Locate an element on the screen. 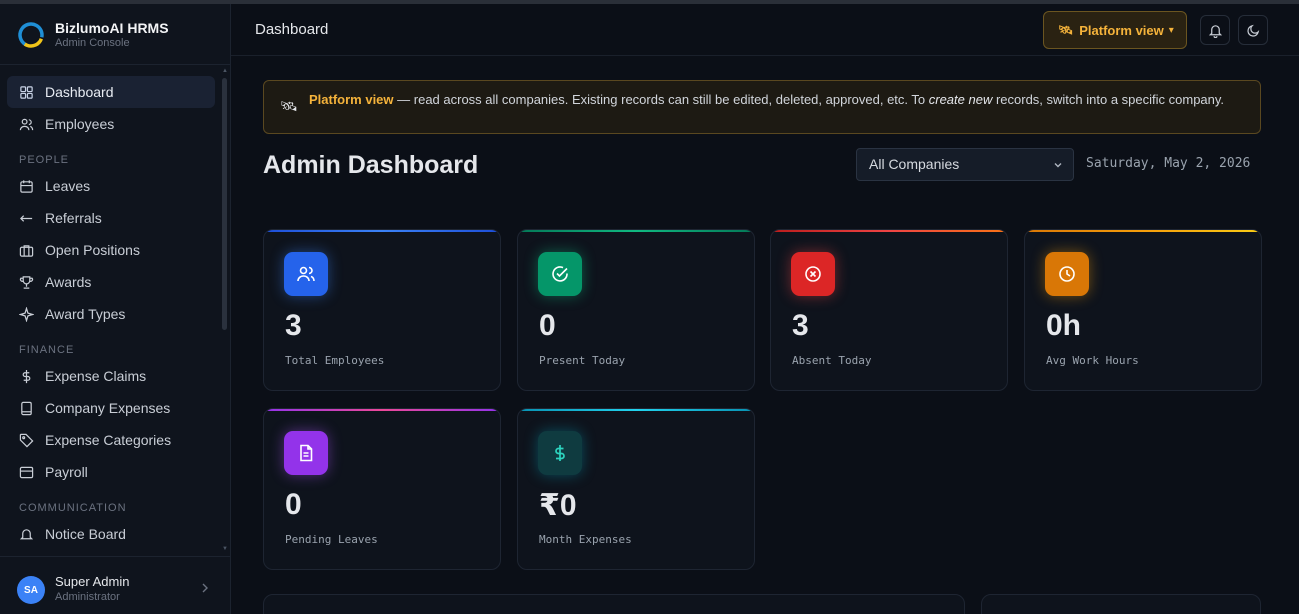  sidebar-item-label: Leaves is located at coordinates (68, 186).